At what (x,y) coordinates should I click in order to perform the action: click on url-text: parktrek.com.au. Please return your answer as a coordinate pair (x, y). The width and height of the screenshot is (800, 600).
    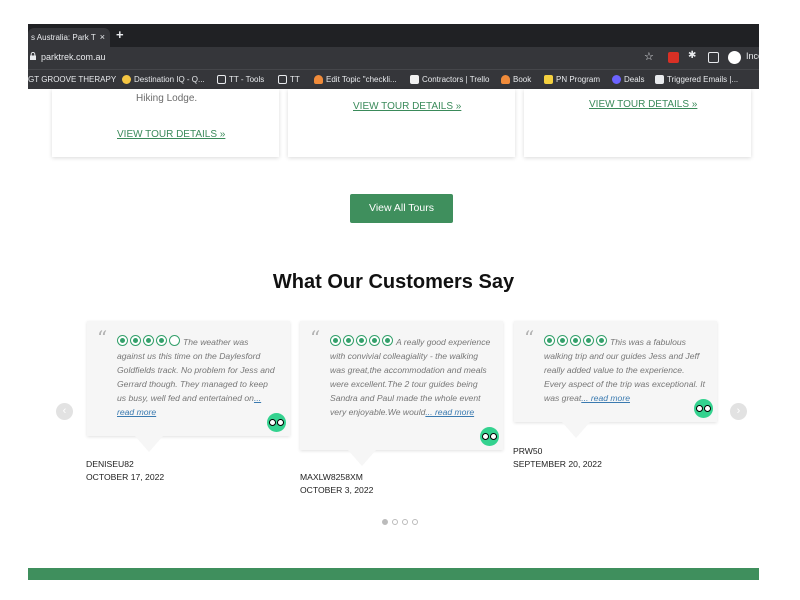
    Looking at the image, I should click on (73, 57).